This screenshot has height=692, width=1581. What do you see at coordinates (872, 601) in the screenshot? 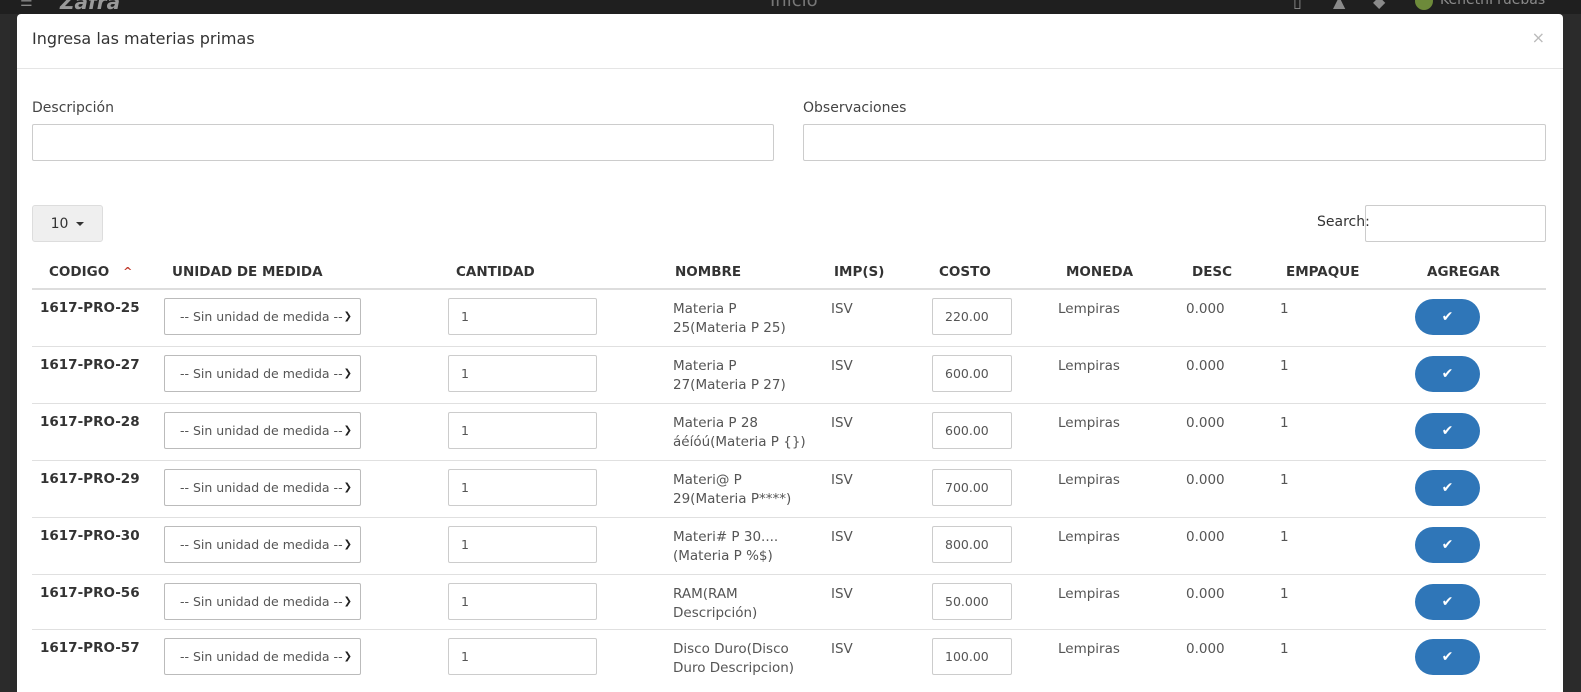
I see `cell-imp: ISV` at bounding box center [872, 601].